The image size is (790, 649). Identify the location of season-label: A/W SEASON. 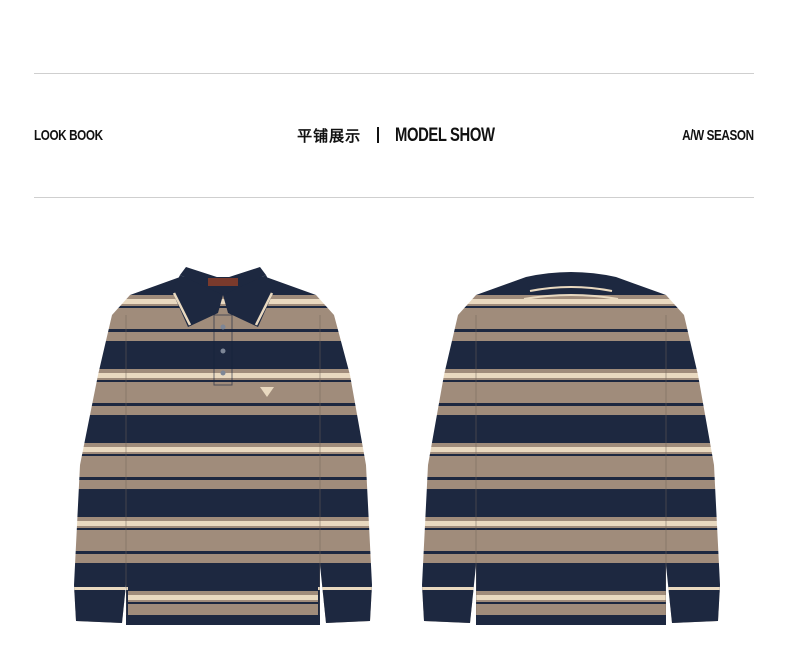
(718, 135).